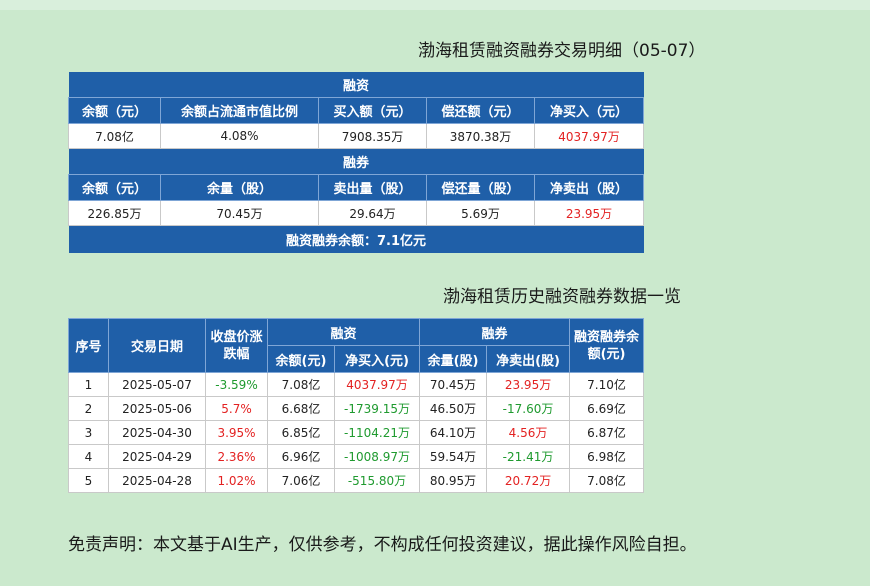  I want to click on cell-total: 7.10亿, so click(607, 384).